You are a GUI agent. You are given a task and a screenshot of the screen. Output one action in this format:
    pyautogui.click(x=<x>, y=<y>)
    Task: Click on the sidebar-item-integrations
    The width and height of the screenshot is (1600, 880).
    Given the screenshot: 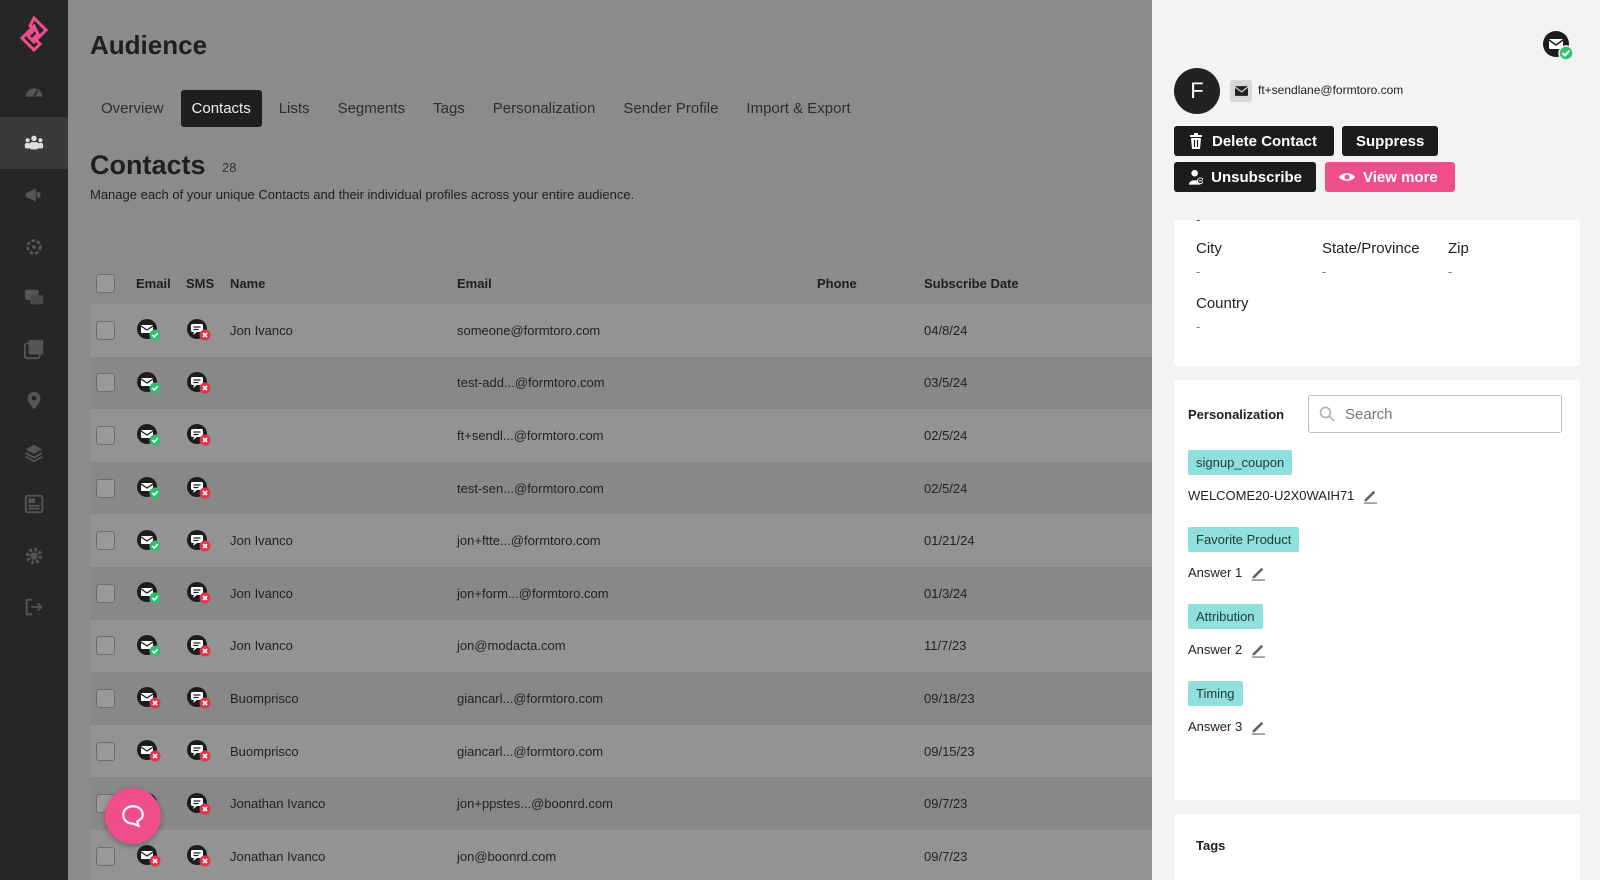 What is the action you would take?
    pyautogui.click(x=34, y=453)
    